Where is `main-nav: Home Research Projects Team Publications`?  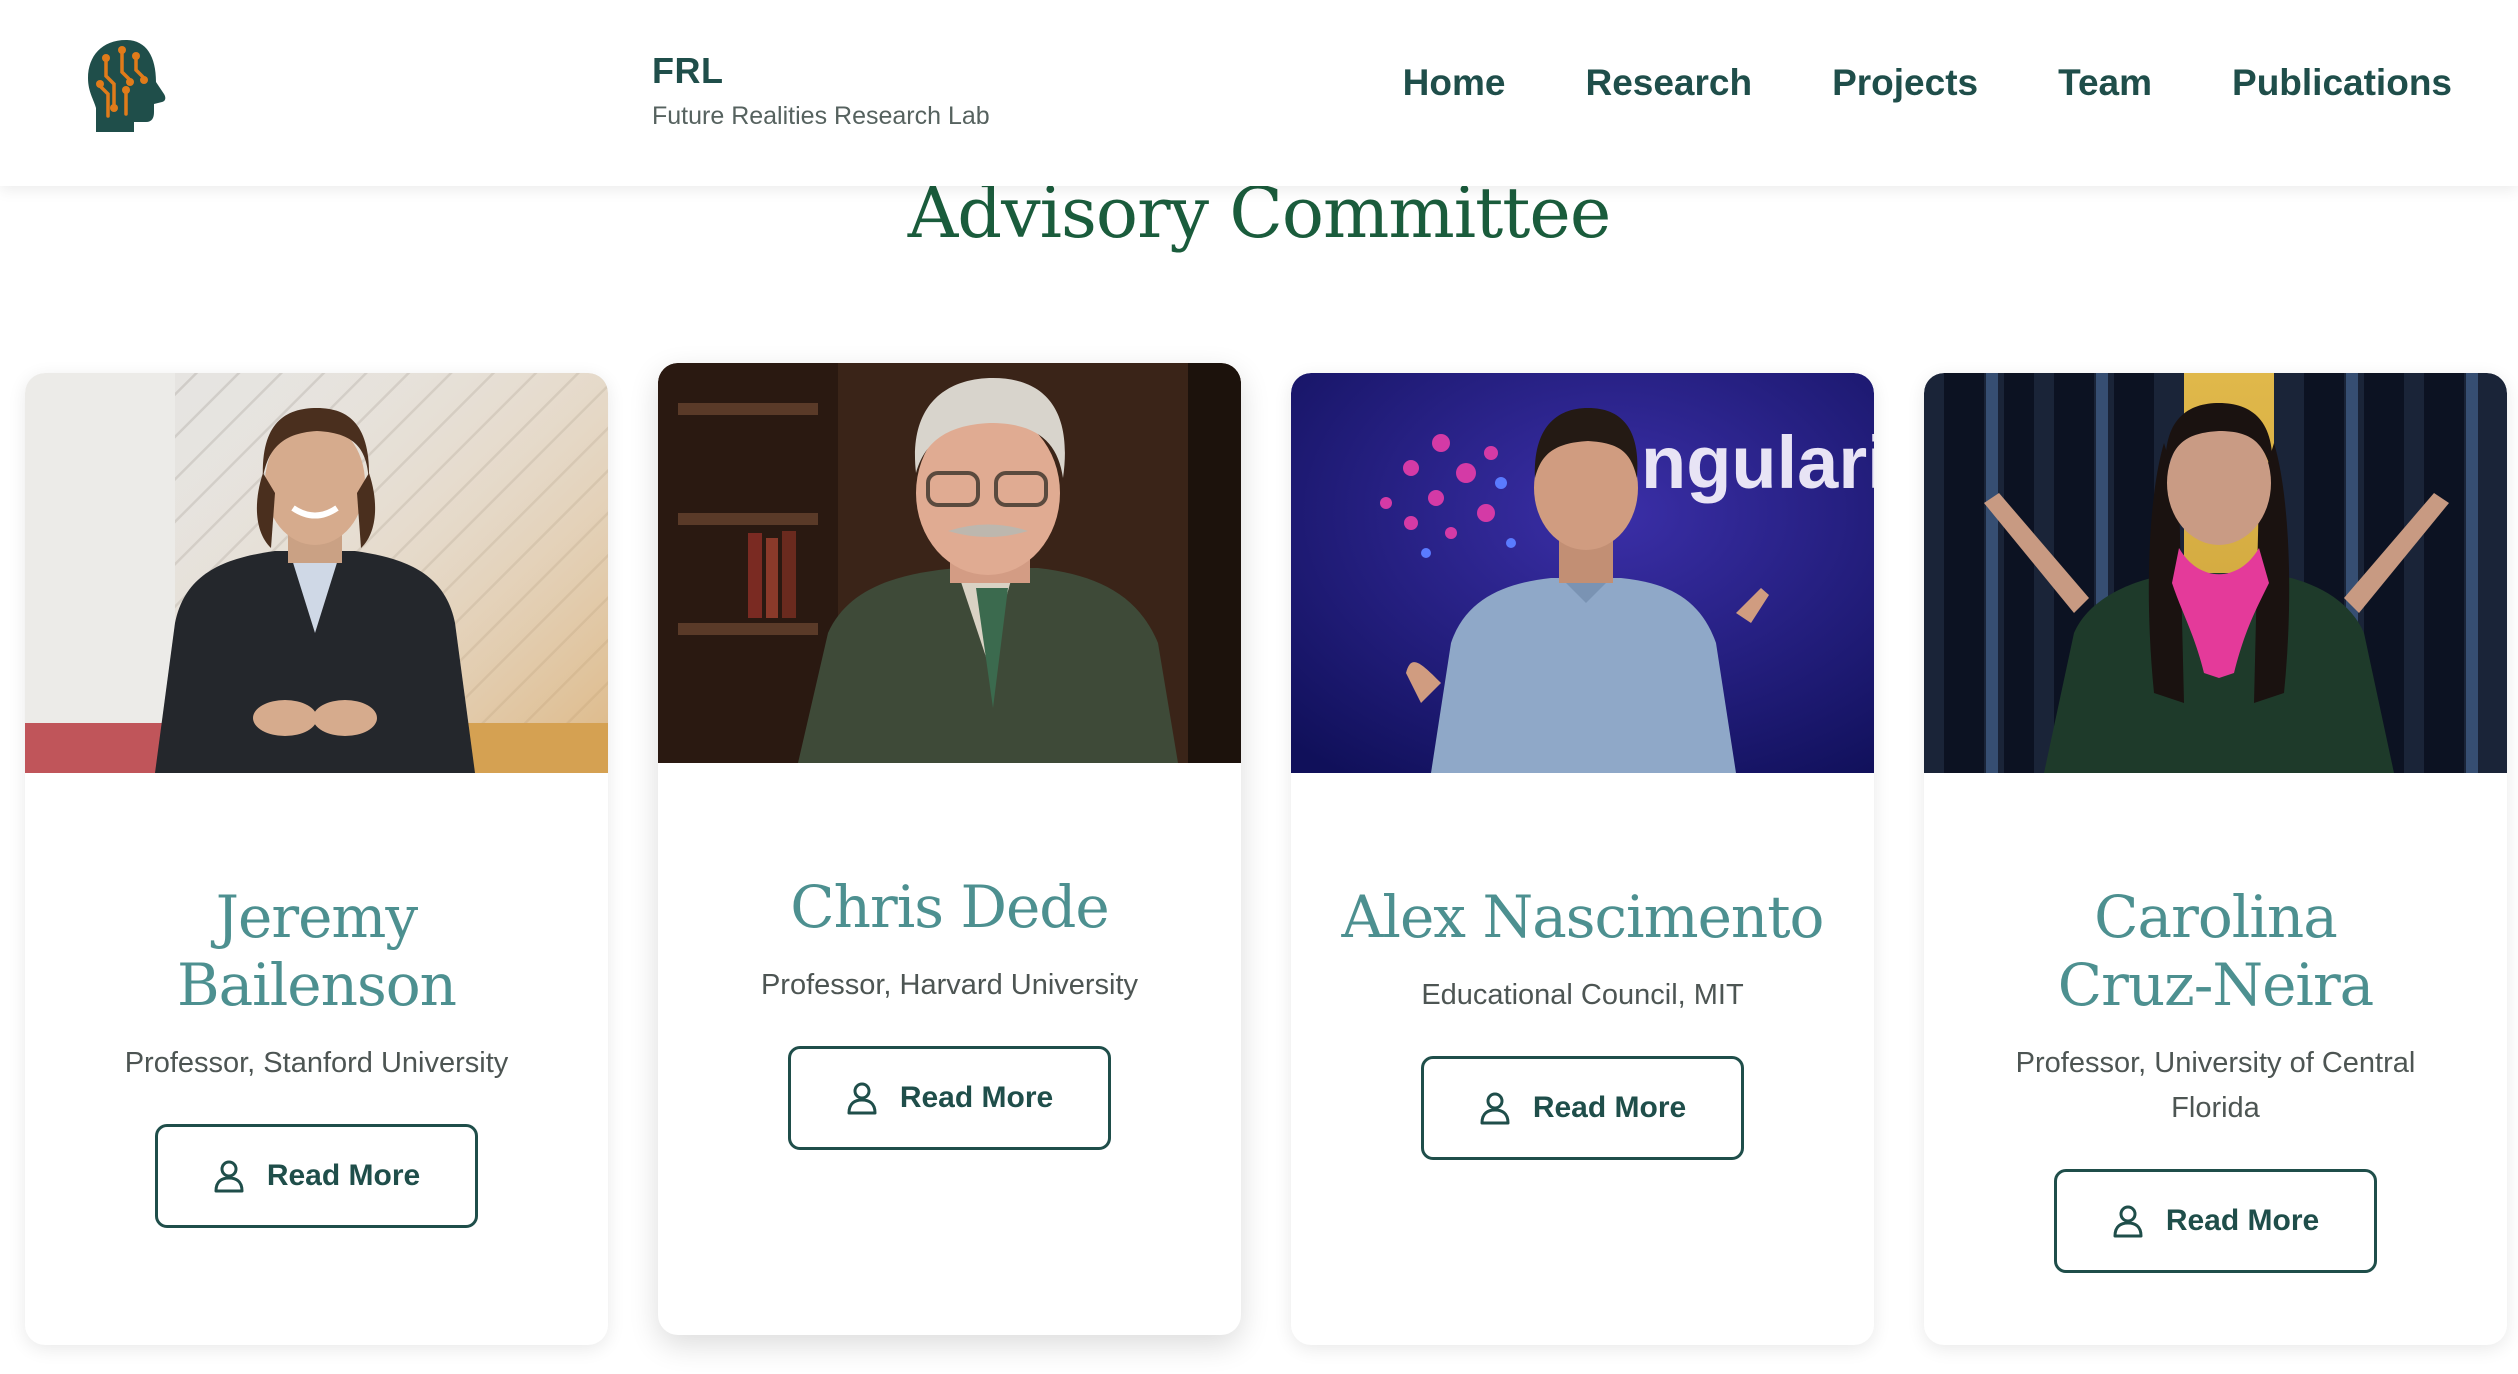 main-nav: Home Research Projects Team Publications is located at coordinates (1927, 83).